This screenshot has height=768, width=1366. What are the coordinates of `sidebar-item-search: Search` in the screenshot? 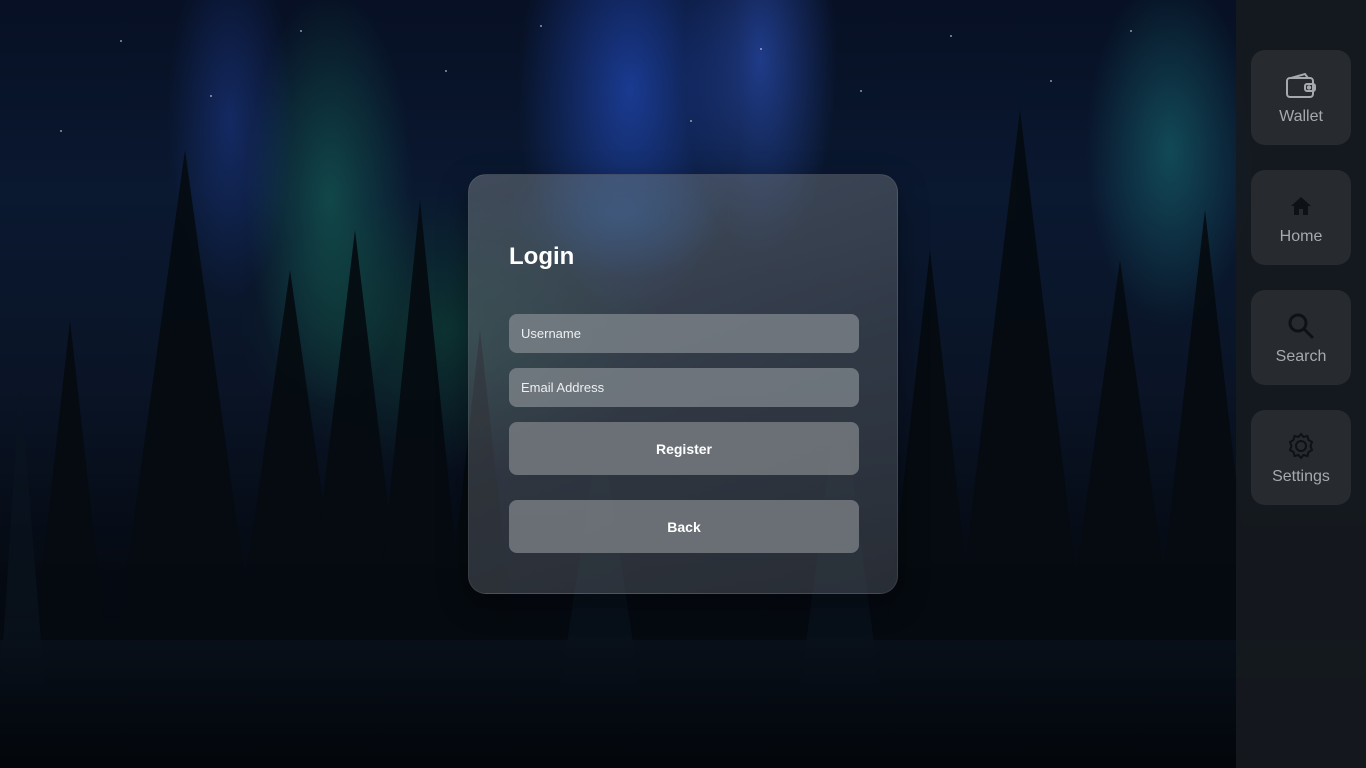 It's located at (1301, 337).